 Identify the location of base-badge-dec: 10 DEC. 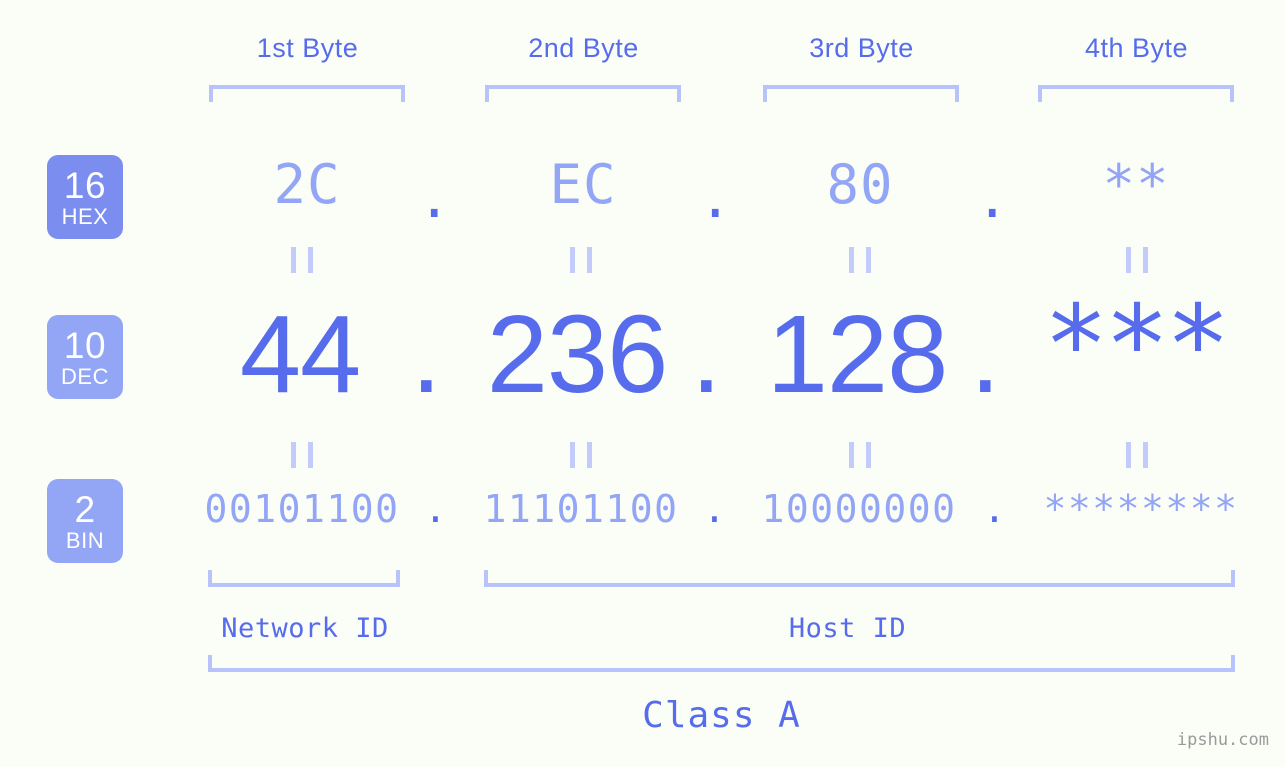
(85, 357).